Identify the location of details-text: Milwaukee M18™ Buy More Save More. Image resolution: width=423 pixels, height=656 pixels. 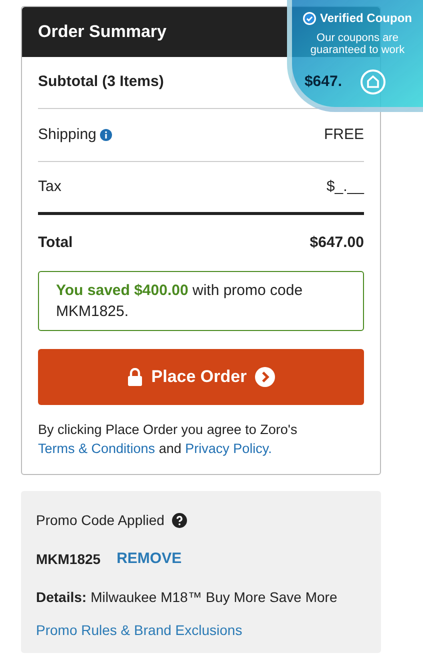
(214, 597).